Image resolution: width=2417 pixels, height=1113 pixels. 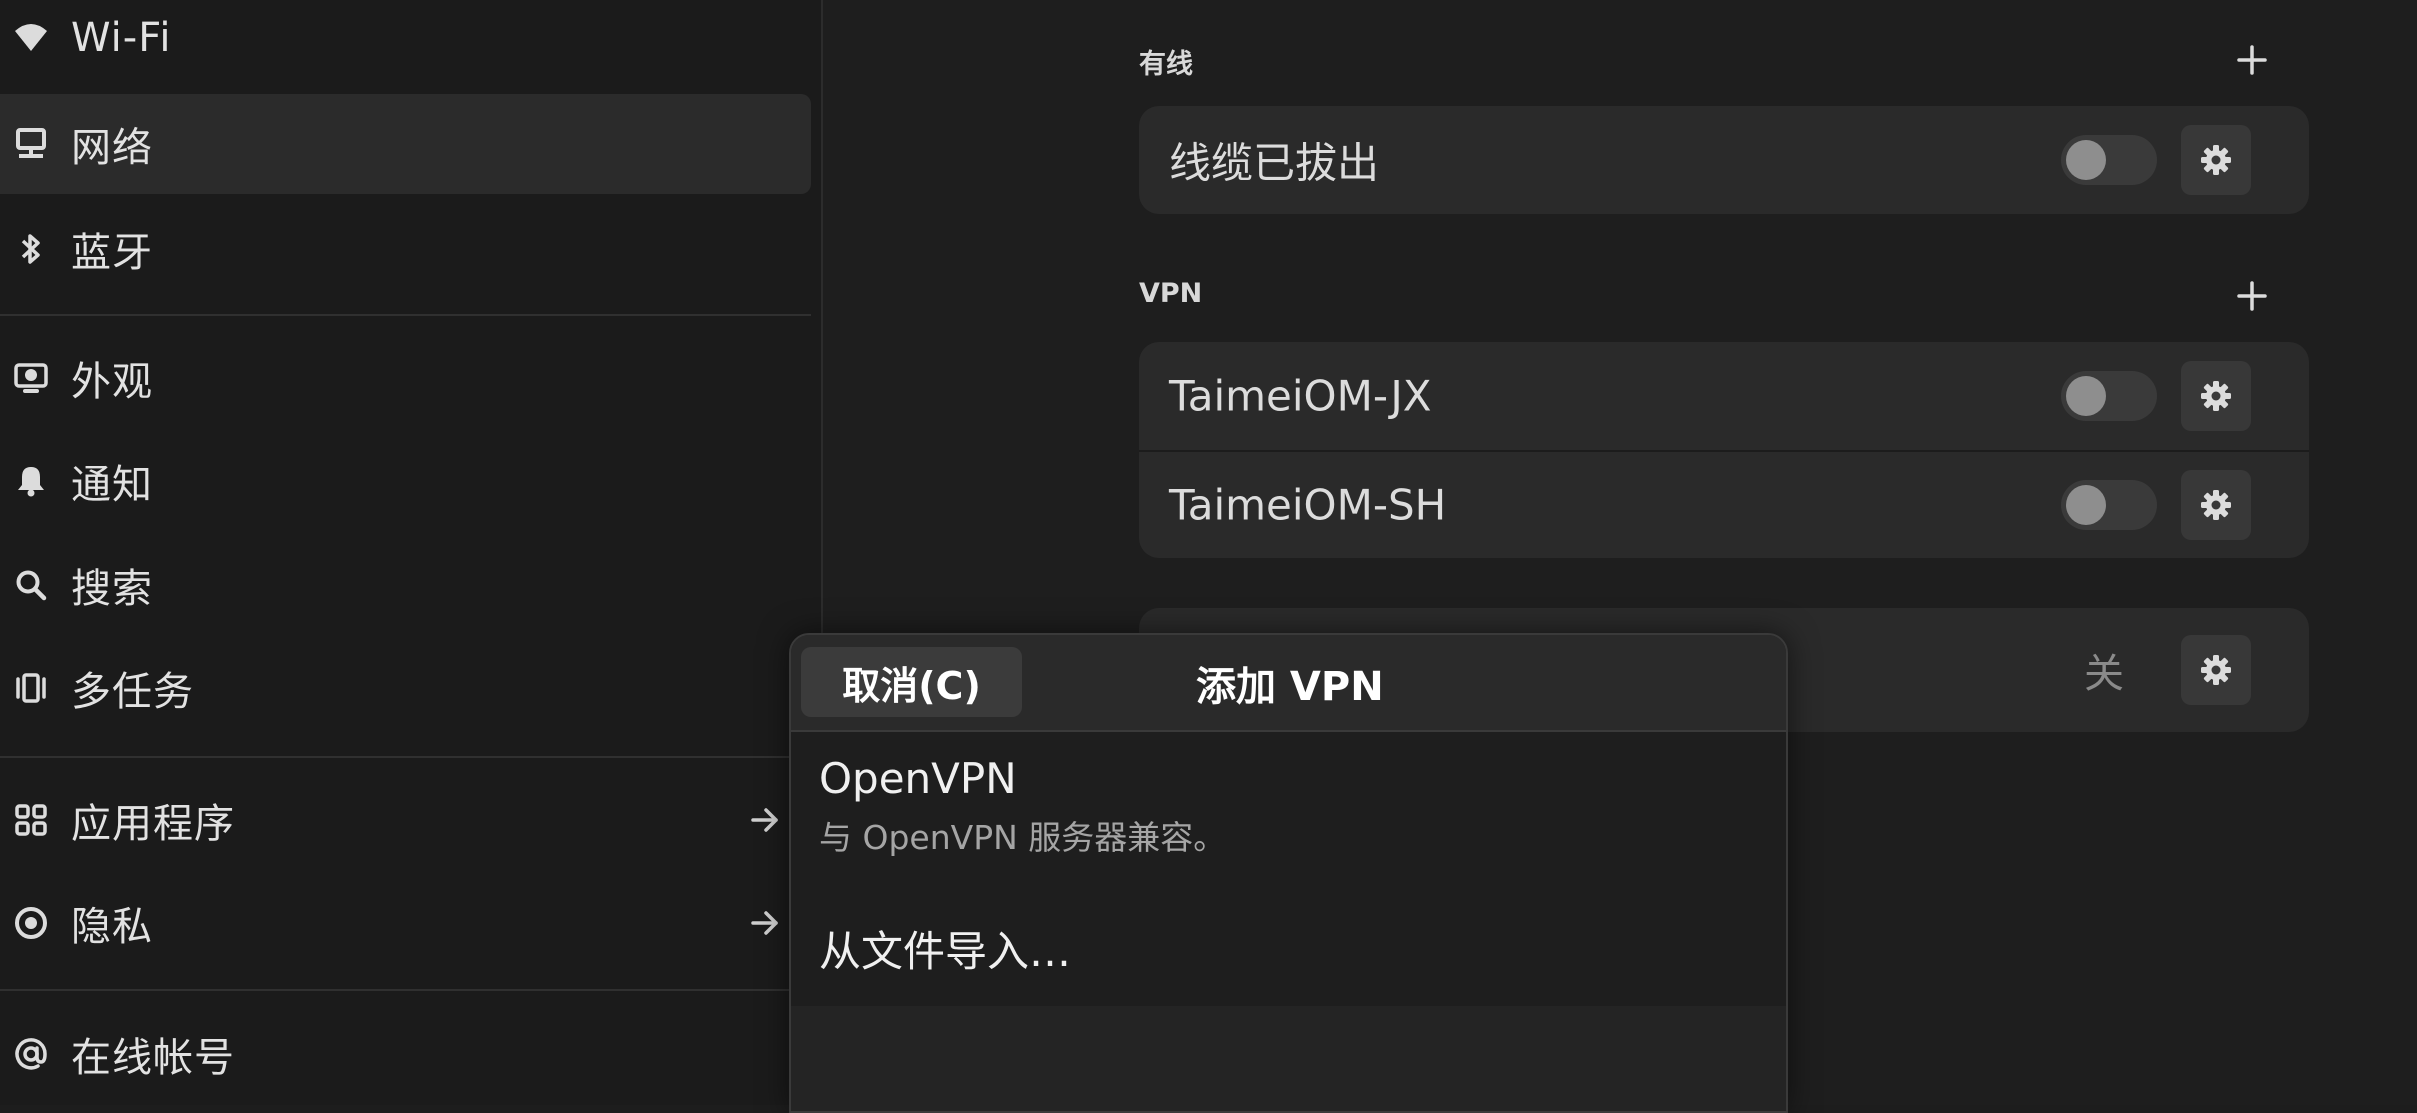 I want to click on proxy-status: 关, so click(x=2104, y=674).